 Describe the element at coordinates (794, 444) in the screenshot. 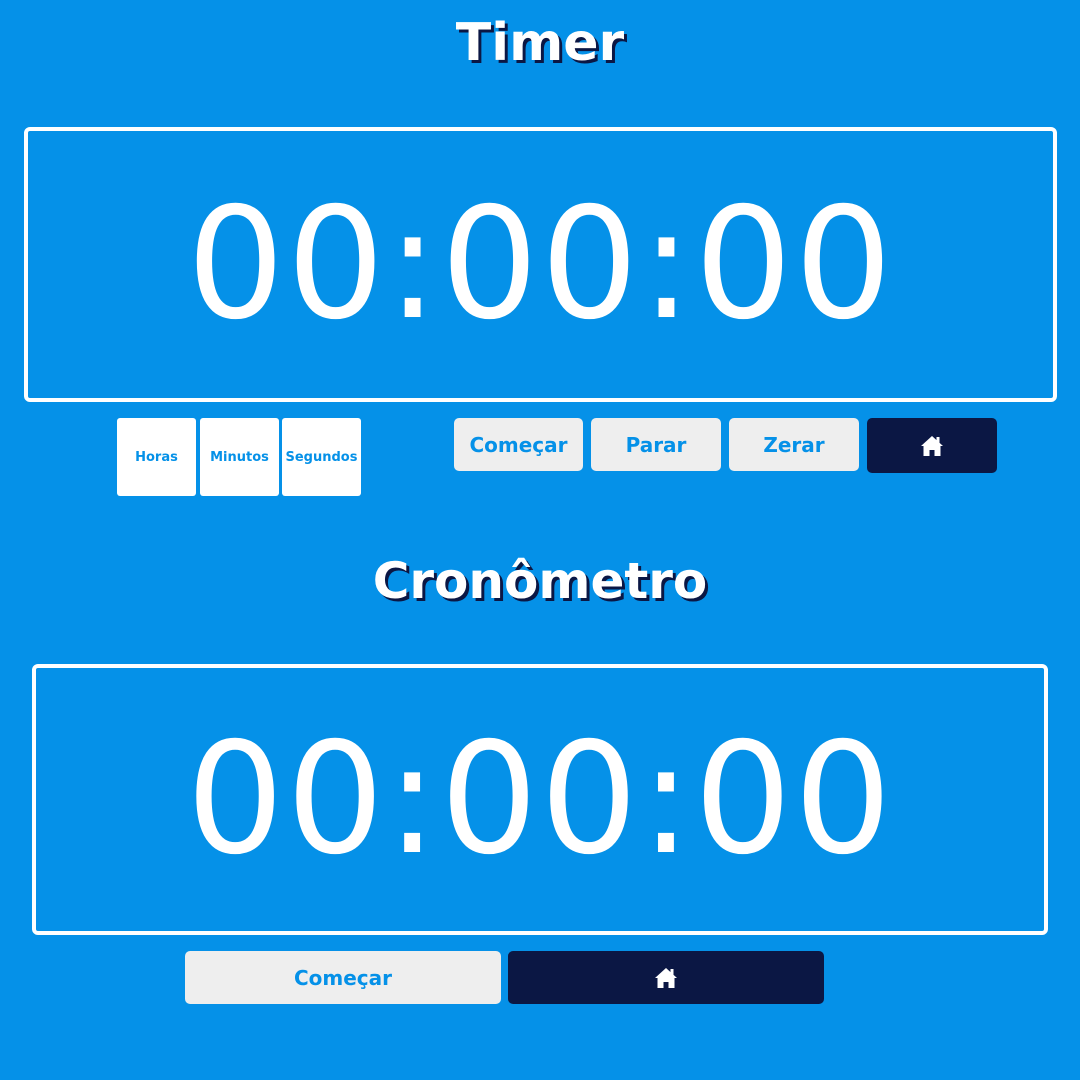

I see `timer-reset-button: Zerar` at that location.